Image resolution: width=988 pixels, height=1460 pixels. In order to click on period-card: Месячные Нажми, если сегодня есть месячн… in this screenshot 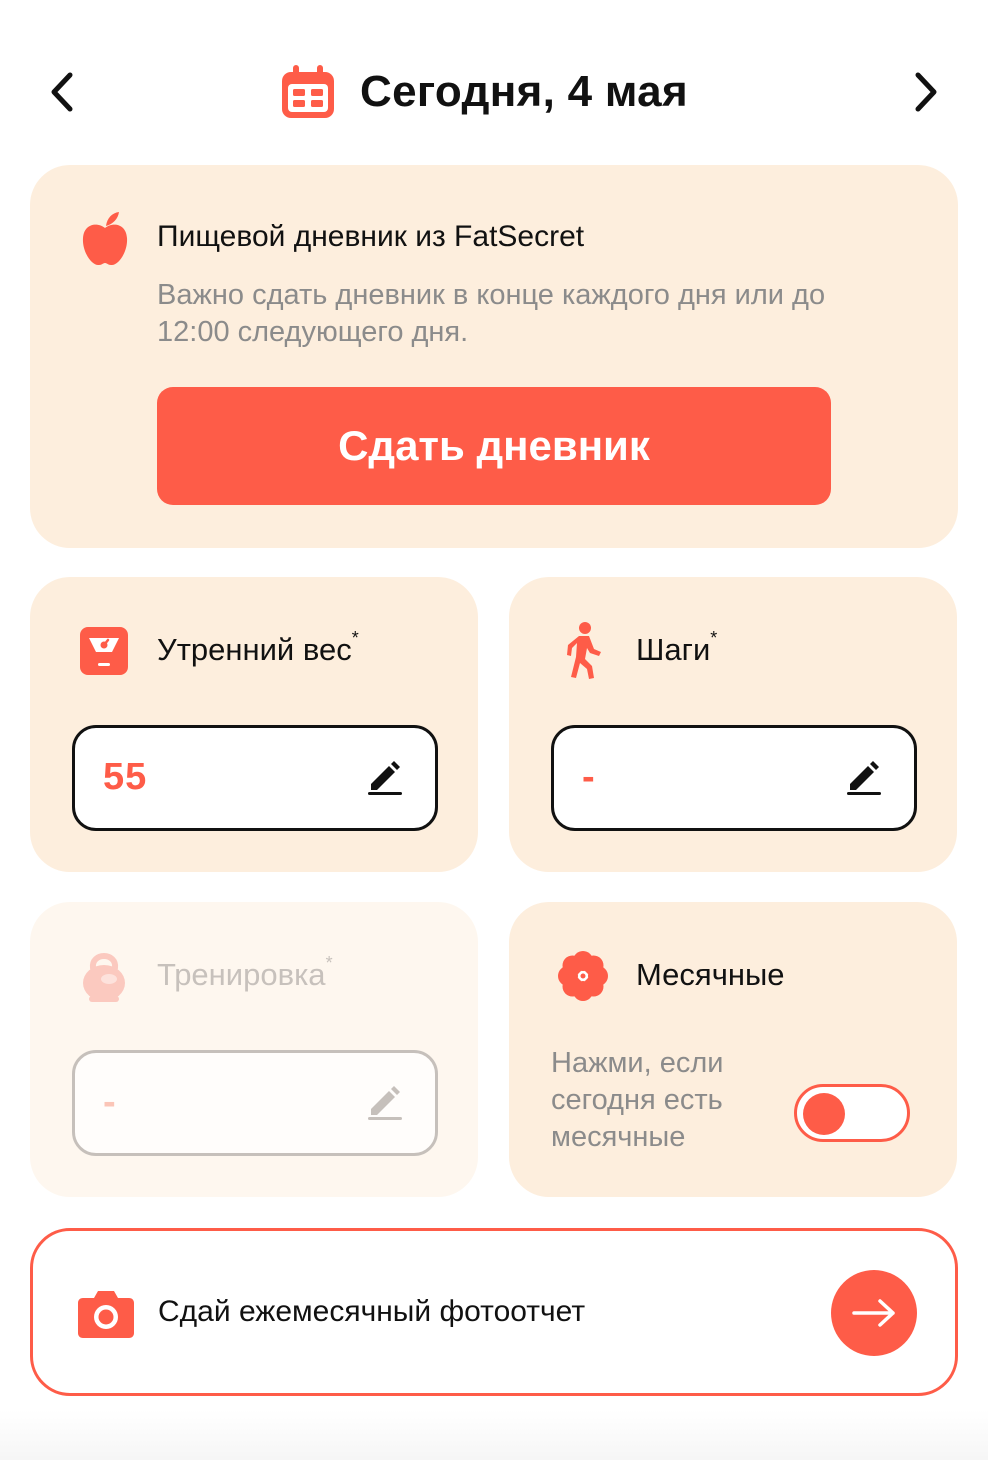, I will do `click(733, 1049)`.